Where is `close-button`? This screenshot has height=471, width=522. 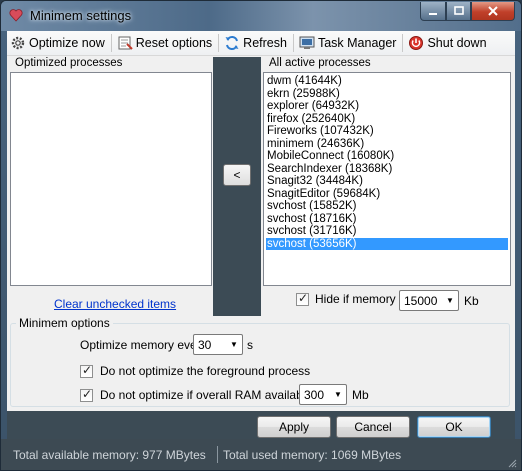 close-button is located at coordinates (493, 11).